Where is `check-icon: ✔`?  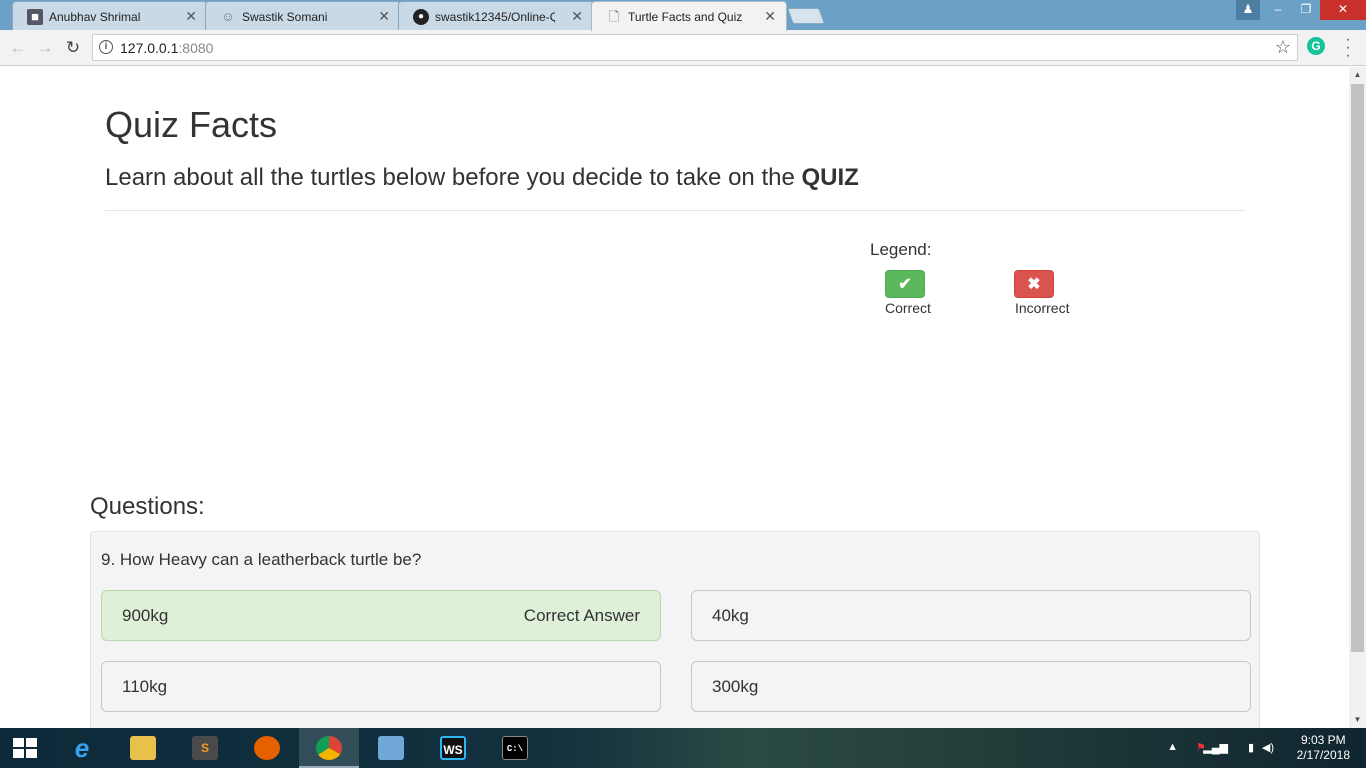
check-icon: ✔ is located at coordinates (905, 284).